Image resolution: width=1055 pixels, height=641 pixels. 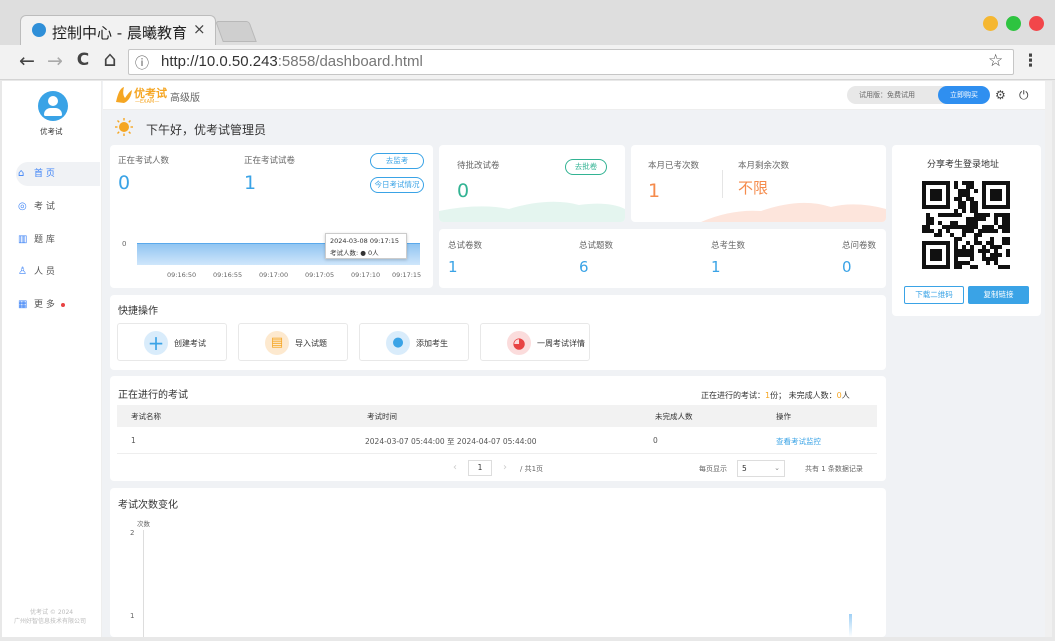 I want to click on quick-action-label: 添加考生, so click(x=432, y=343).